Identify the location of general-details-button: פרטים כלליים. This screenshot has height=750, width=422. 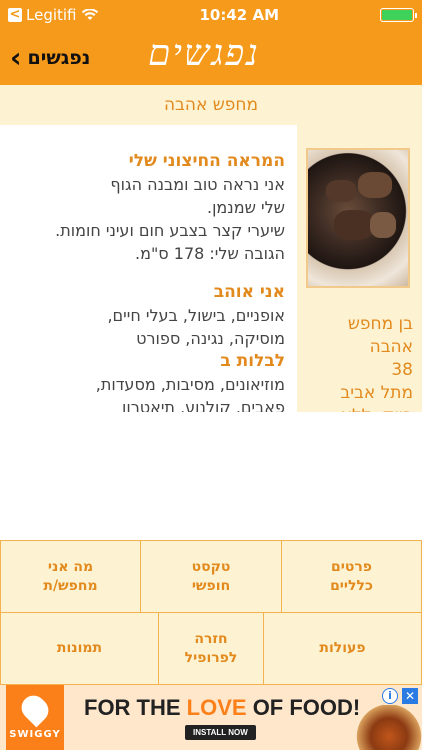
(351, 576).